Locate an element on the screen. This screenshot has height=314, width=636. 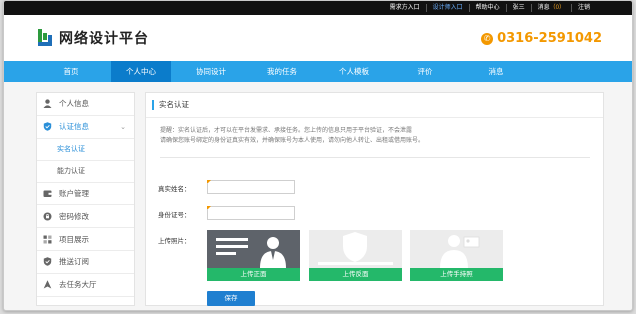
sidebar-item-projects: 项目展示 is located at coordinates (85, 239).